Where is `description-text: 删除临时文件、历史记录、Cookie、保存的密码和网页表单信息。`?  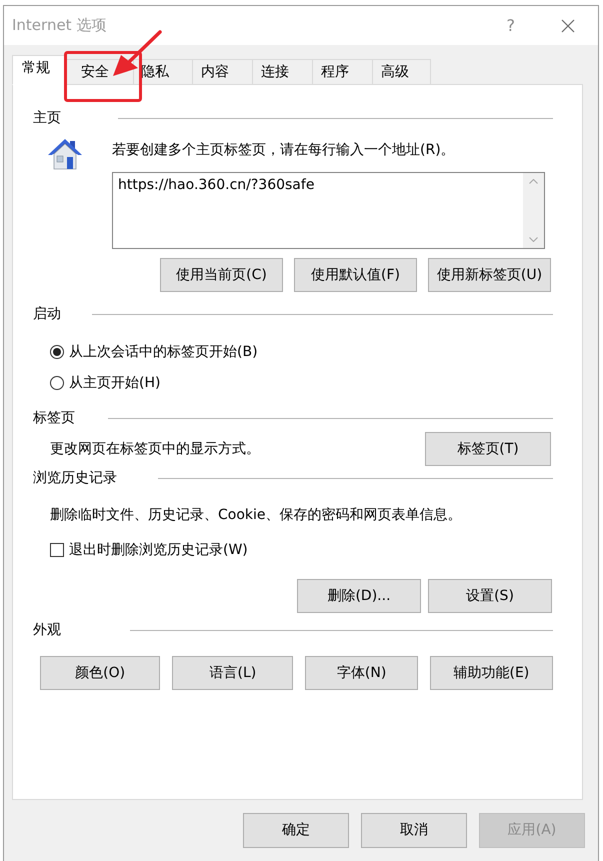 description-text: 删除临时文件、历史记录、Cookie、保存的密码和网页表单信息。 is located at coordinates (256, 515).